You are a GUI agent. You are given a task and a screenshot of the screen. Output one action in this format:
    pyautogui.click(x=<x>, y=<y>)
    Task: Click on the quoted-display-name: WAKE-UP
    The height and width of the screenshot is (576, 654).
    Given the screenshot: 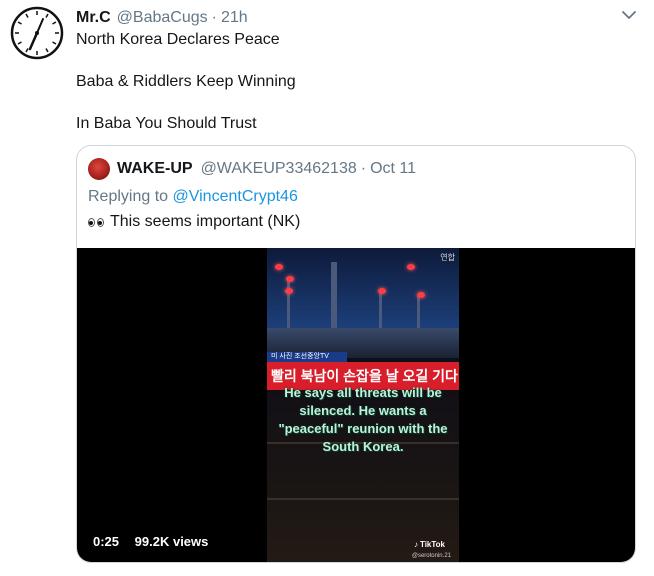 What is the action you would take?
    pyautogui.click(x=155, y=168)
    